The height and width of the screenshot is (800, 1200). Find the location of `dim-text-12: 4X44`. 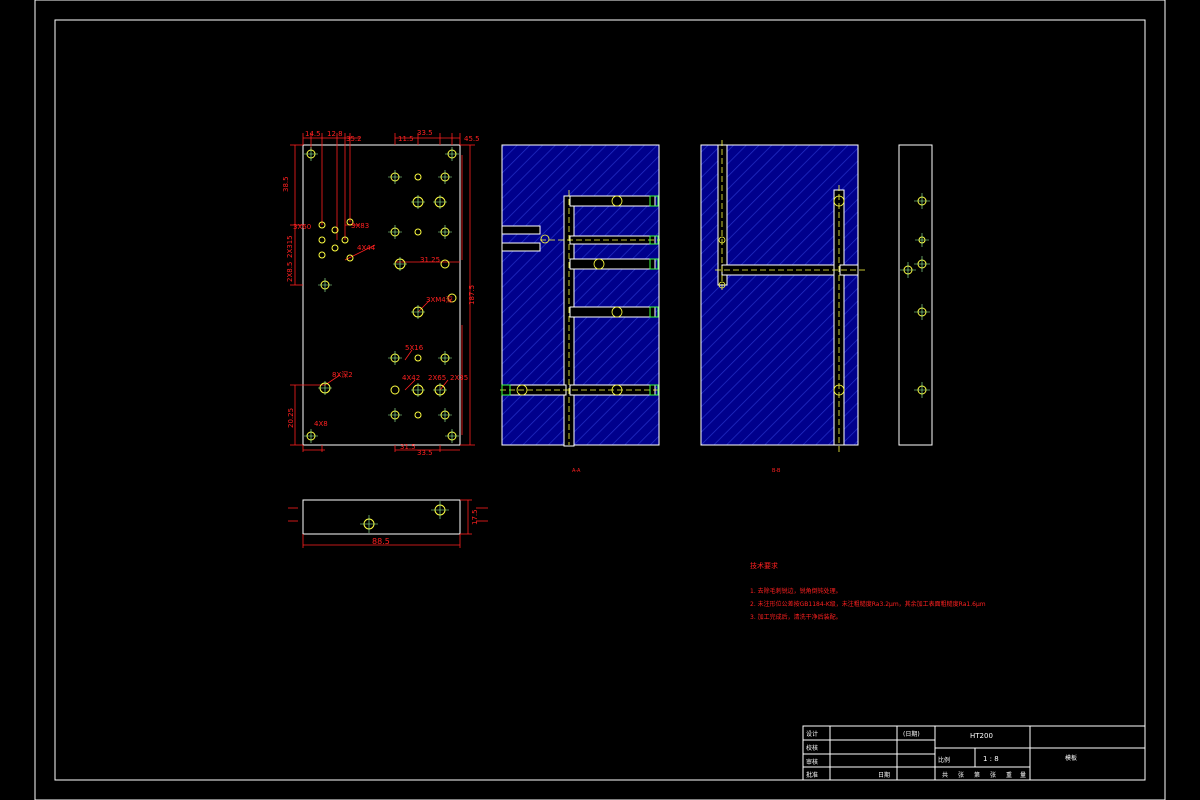

dim-text-12: 4X44 is located at coordinates (366, 248).